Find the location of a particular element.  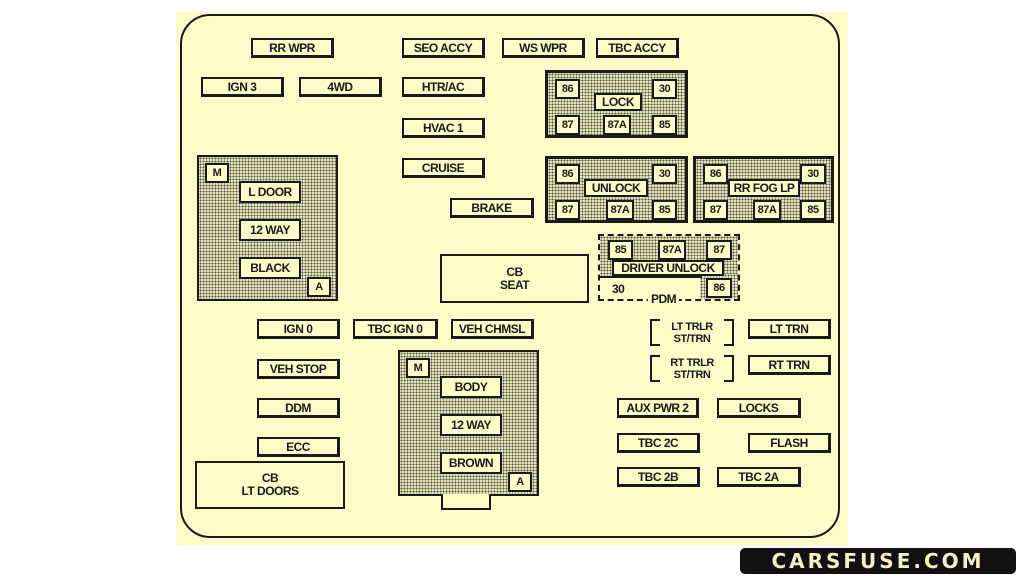

connector-slot: L DOOR is located at coordinates (270, 192).